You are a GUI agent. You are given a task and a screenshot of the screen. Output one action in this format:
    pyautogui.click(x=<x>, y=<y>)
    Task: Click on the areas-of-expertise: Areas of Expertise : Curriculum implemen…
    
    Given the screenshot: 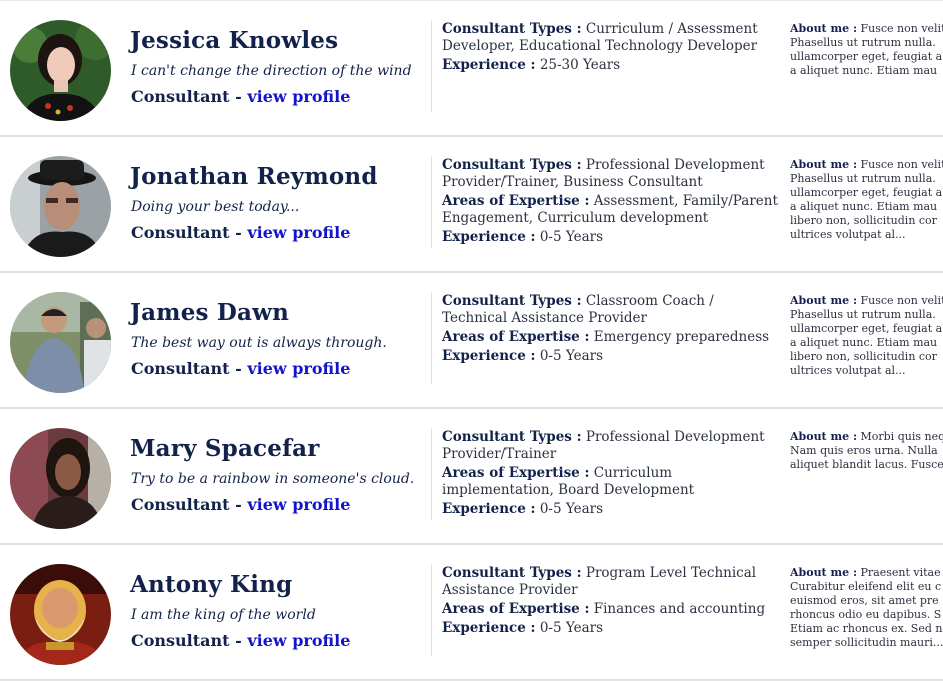 What is the action you would take?
    pyautogui.click(x=612, y=482)
    